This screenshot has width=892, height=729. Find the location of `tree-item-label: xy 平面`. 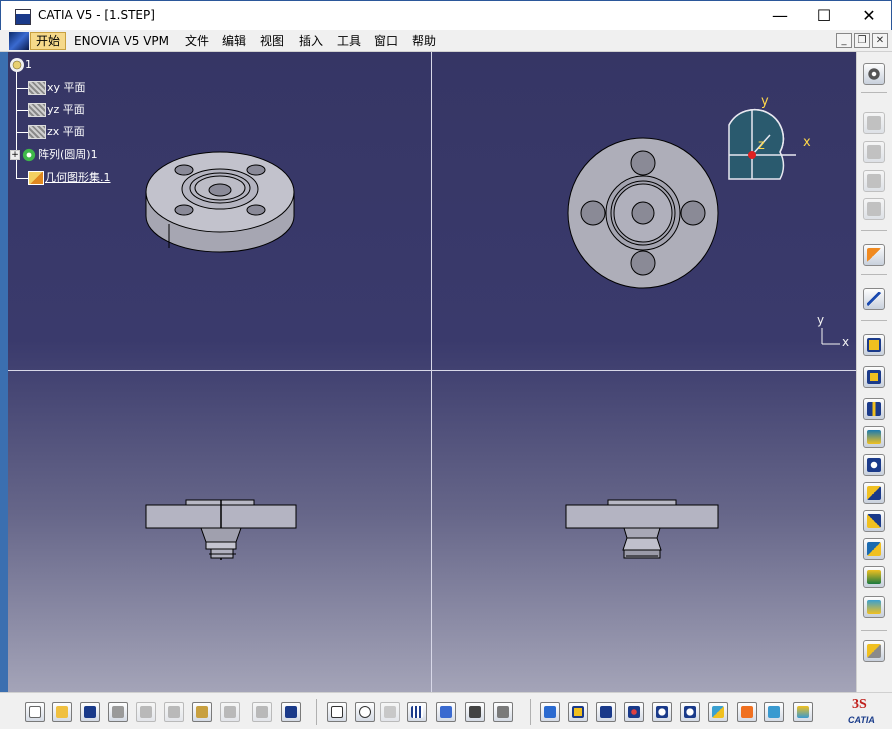

tree-item-label: xy 平面 is located at coordinates (66, 87).